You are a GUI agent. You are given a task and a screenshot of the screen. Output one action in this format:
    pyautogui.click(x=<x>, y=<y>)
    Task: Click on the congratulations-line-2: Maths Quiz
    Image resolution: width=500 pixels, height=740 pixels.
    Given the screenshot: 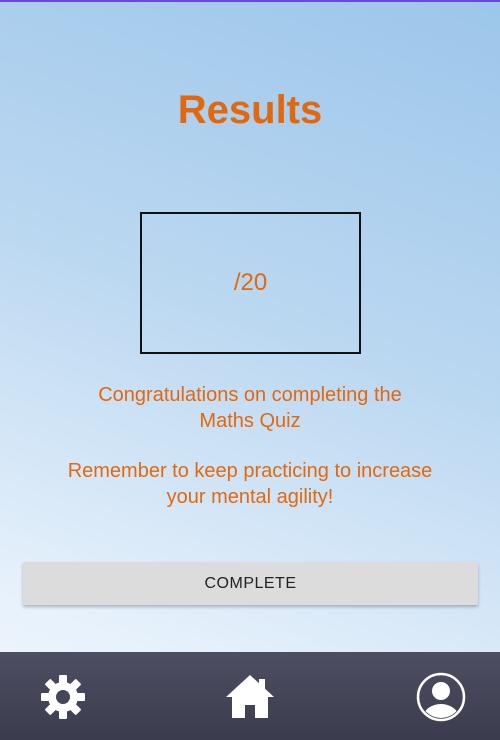 What is the action you would take?
    pyautogui.click(x=250, y=421)
    